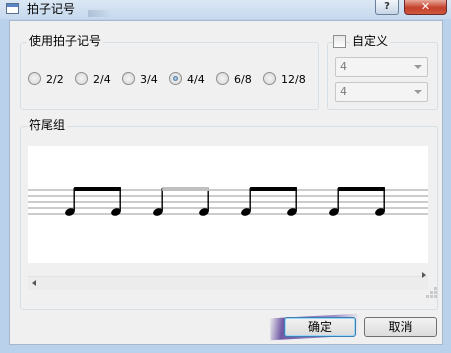 This screenshot has height=353, width=451. Describe the element at coordinates (387, 7) in the screenshot. I see `help-button: ?` at that location.